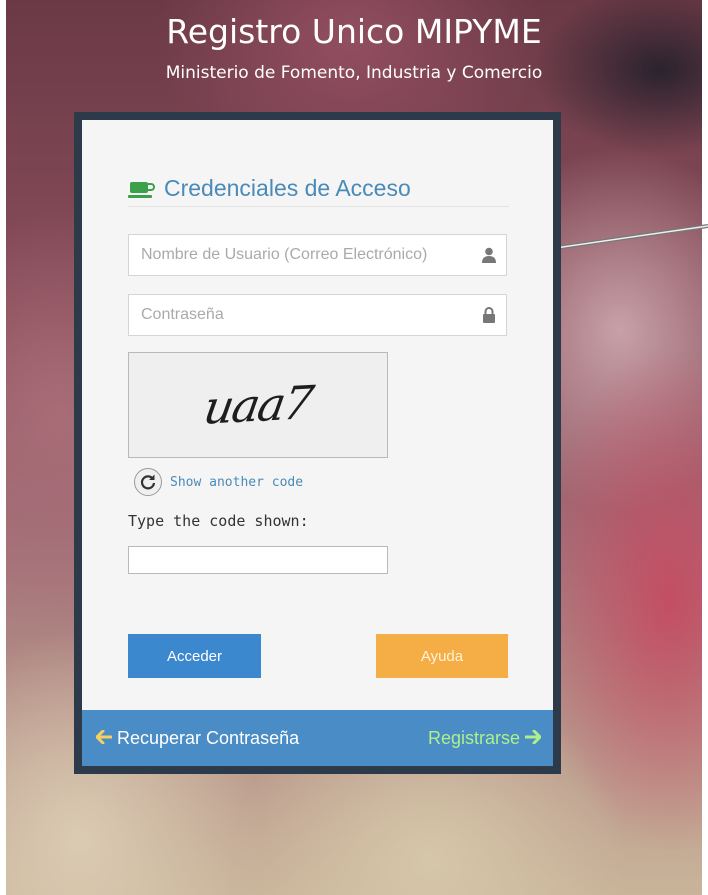 The width and height of the screenshot is (708, 895). What do you see at coordinates (104, 738) in the screenshot?
I see `arrow-left-icon` at bounding box center [104, 738].